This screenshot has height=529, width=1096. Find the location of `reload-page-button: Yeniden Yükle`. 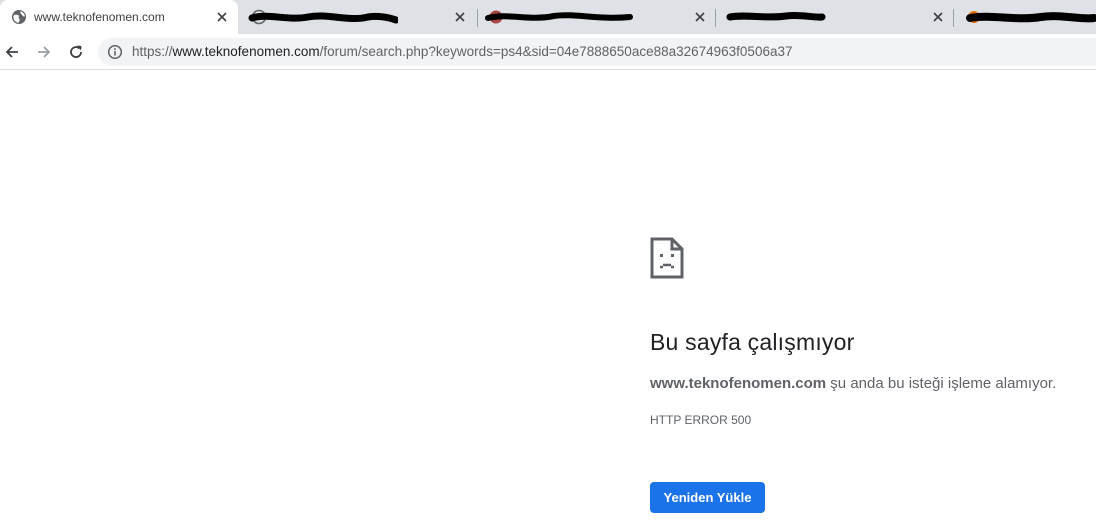

reload-page-button: Yeniden Yükle is located at coordinates (707, 497).